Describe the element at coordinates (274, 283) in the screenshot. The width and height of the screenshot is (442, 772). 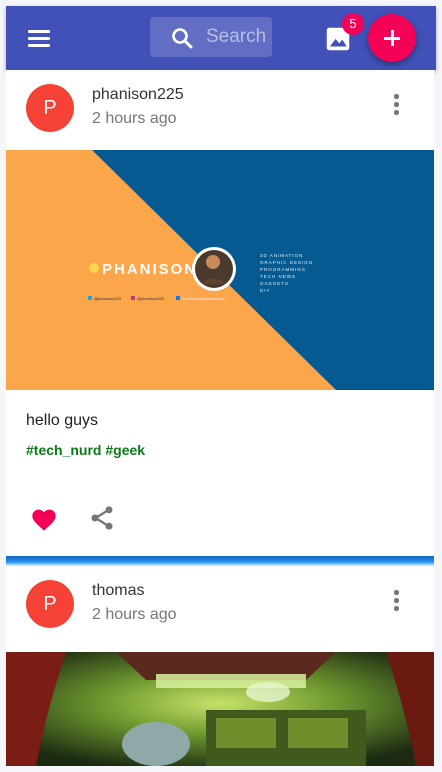
I see `banner-topic: GADGETS` at that location.